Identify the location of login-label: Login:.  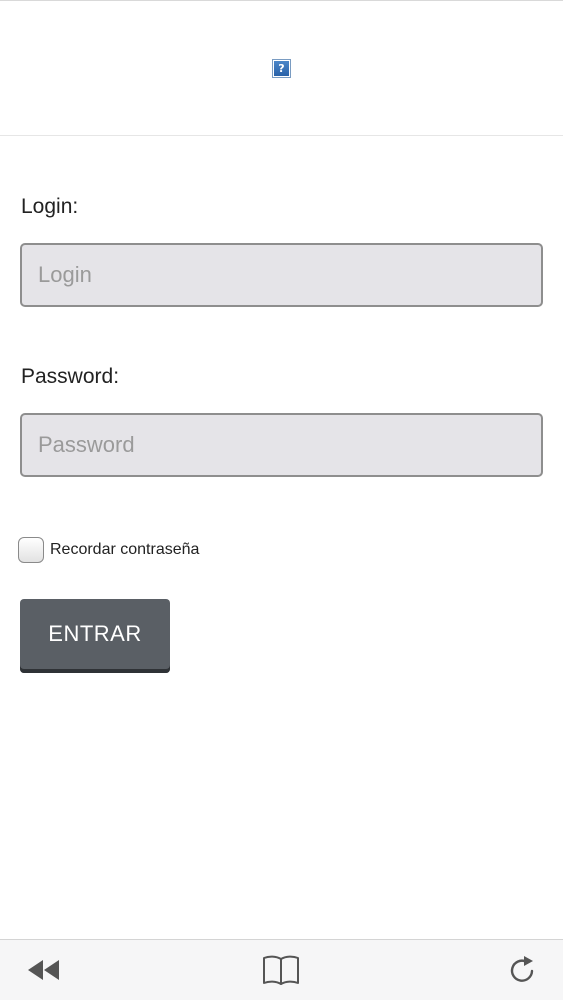
(50, 206).